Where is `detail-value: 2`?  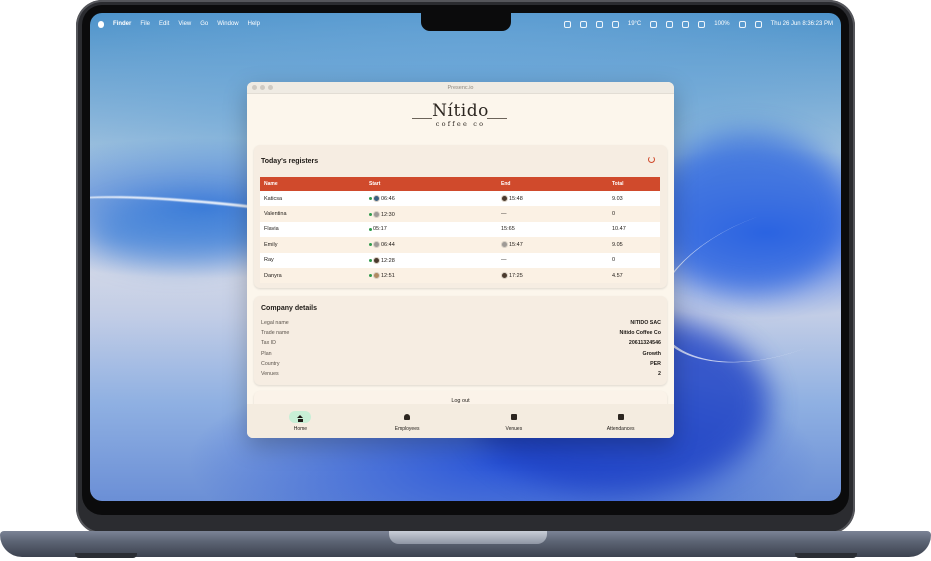
detail-value: 2 is located at coordinates (659, 374).